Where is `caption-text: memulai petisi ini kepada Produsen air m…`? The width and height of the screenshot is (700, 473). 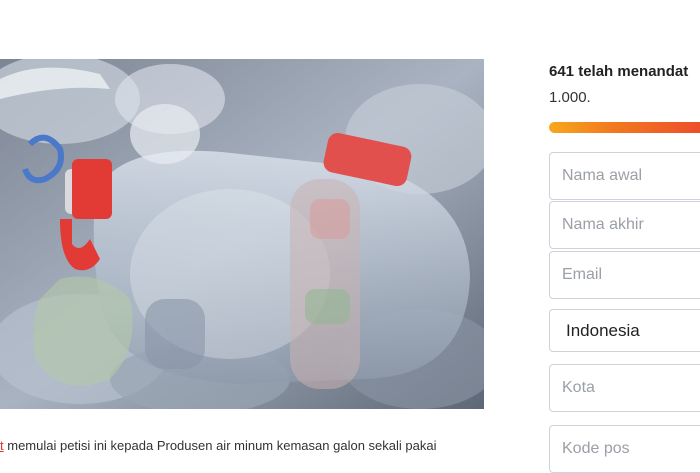
caption-text: memulai petisi ini kepada Produsen air m… is located at coordinates (220, 445).